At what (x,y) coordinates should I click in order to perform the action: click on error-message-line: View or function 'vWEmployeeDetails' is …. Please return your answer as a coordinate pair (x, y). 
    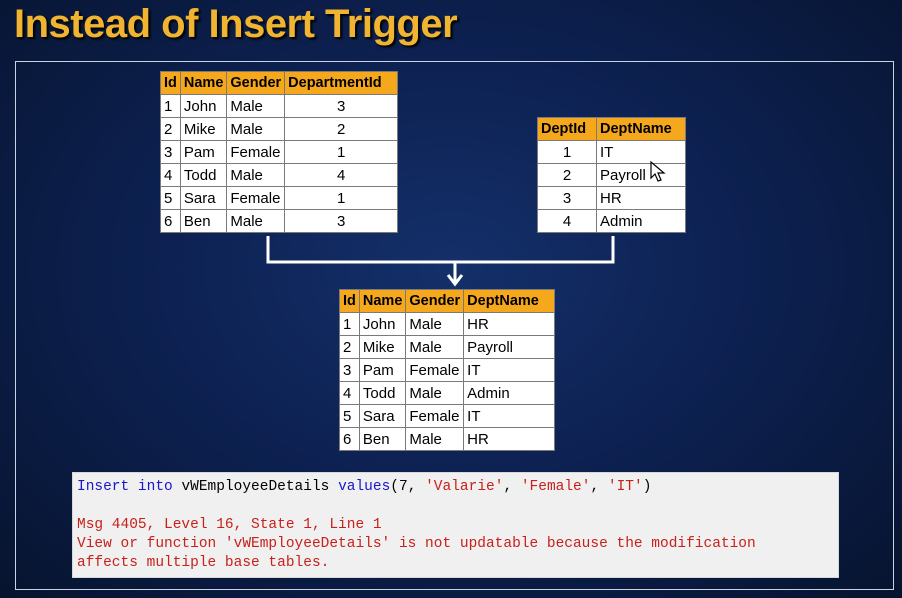
    Looking at the image, I should click on (416, 544).